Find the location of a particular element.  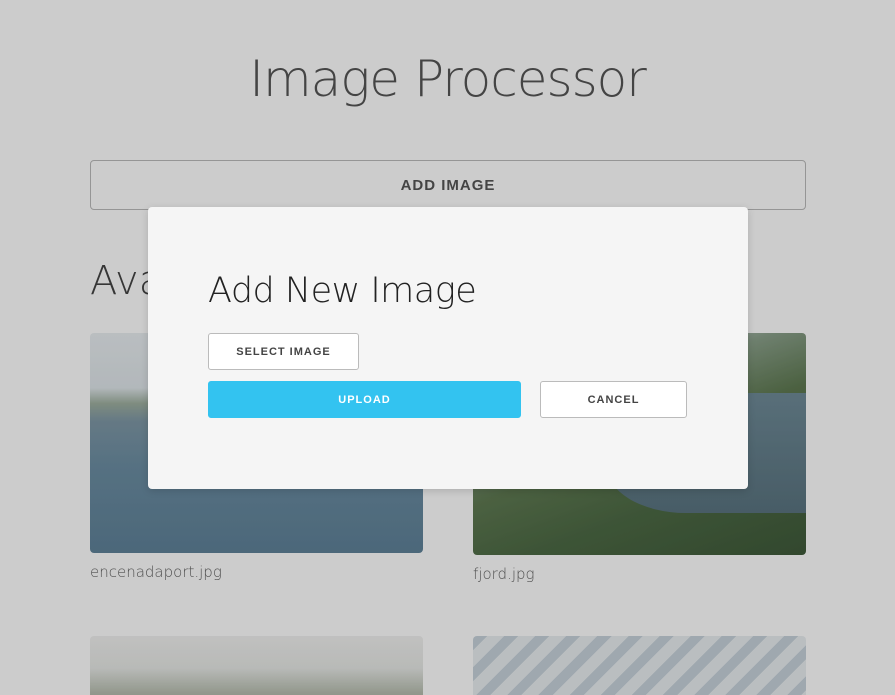

select-image-button: SELECT IMAGE is located at coordinates (283, 351).